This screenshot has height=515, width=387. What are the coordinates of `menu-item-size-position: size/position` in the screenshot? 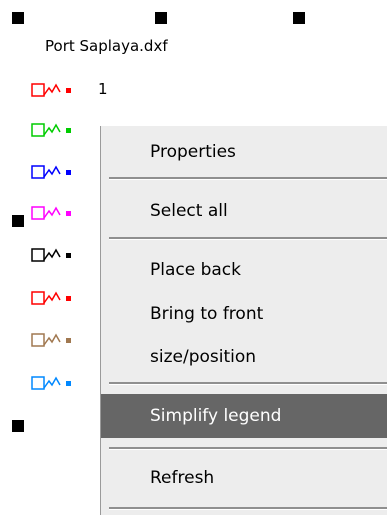 It's located at (244, 357).